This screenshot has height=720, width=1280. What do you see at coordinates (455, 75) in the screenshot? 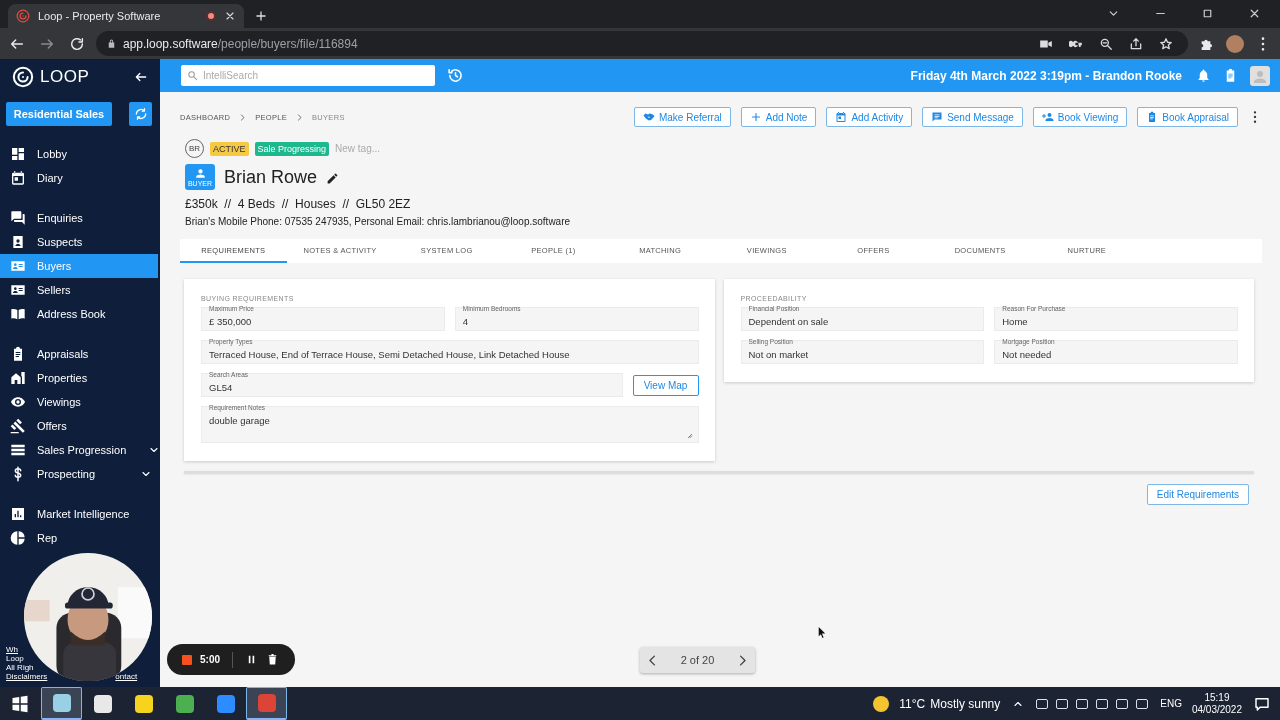
I see `history-icon` at bounding box center [455, 75].